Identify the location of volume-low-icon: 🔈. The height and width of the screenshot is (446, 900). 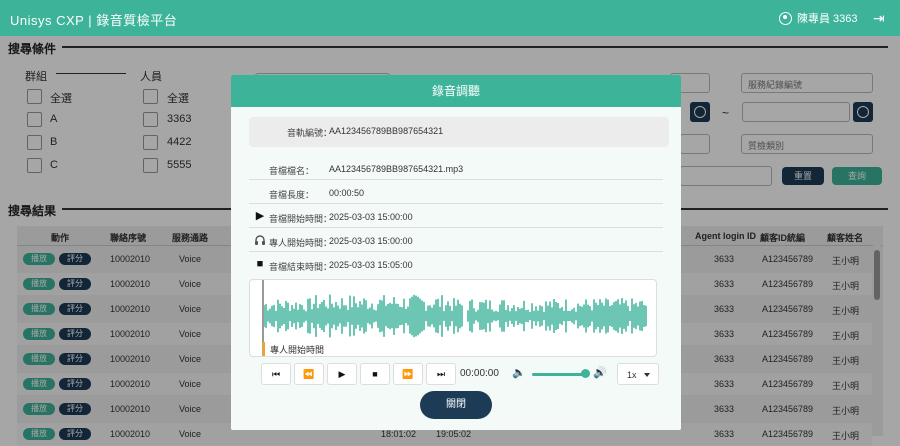
(519, 372).